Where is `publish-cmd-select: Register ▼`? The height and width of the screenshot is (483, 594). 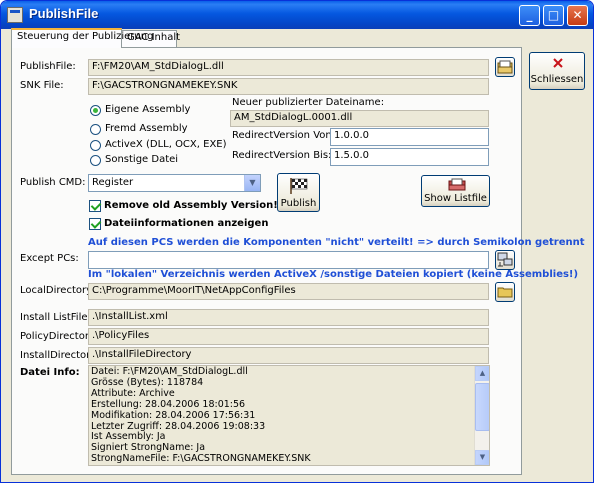 publish-cmd-select: Register ▼ is located at coordinates (174, 183).